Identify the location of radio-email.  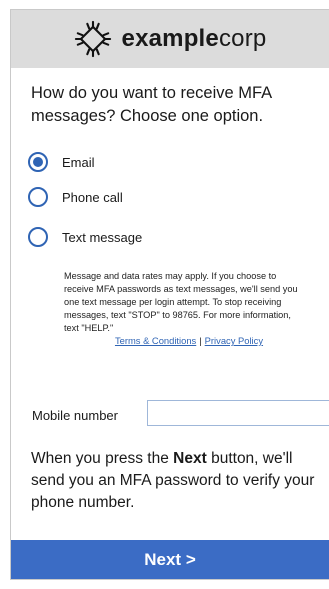
(38, 162).